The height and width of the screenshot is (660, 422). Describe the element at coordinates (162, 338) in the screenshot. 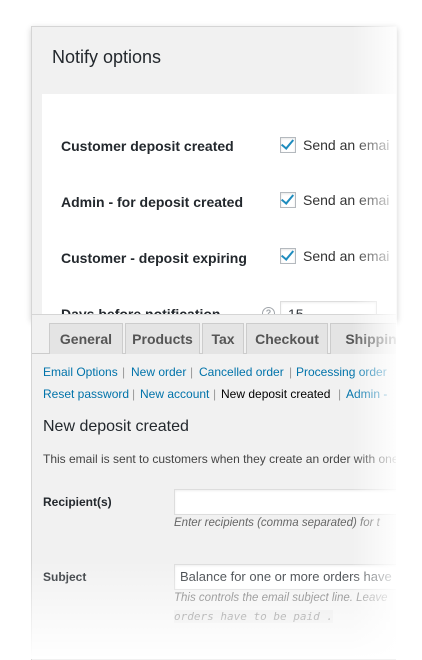

I see `tab-products: Products` at that location.